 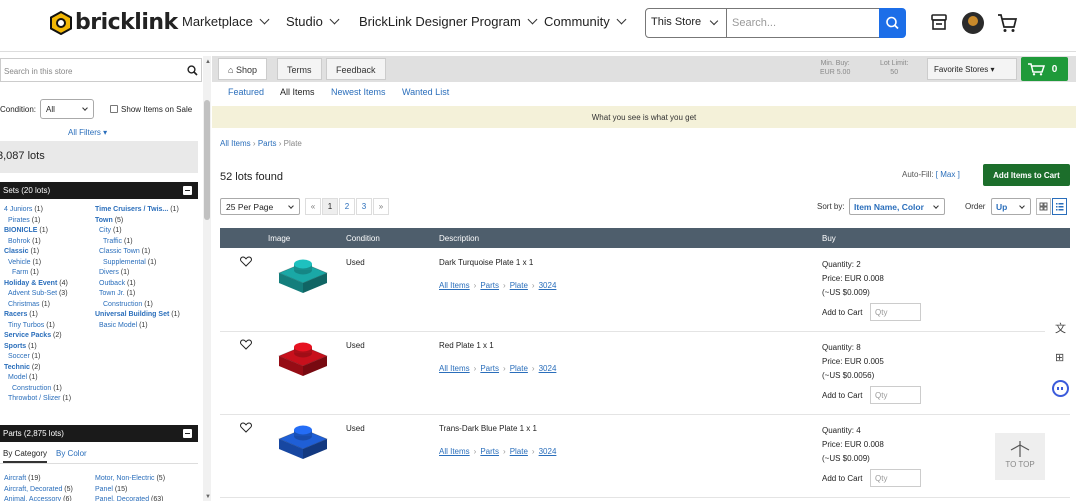 I want to click on category-link: Technic, so click(x=17, y=367).